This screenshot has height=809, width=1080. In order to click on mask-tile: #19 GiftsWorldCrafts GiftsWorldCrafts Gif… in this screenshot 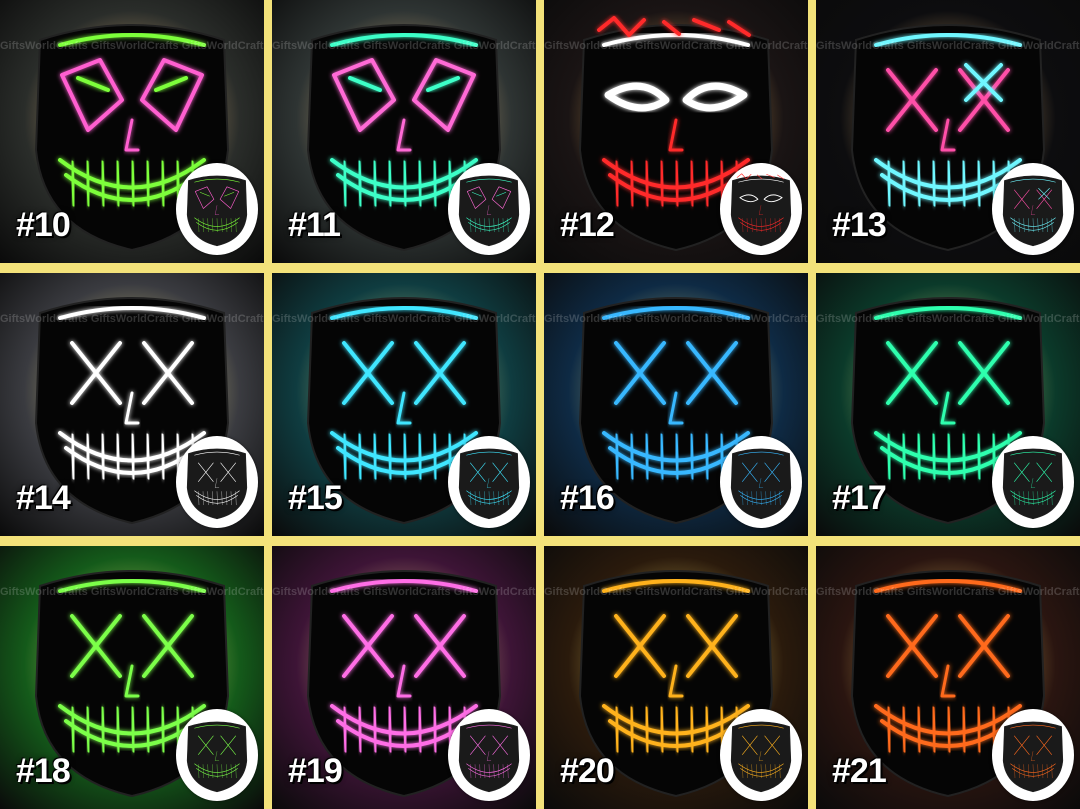, I will do `click(404, 677)`.